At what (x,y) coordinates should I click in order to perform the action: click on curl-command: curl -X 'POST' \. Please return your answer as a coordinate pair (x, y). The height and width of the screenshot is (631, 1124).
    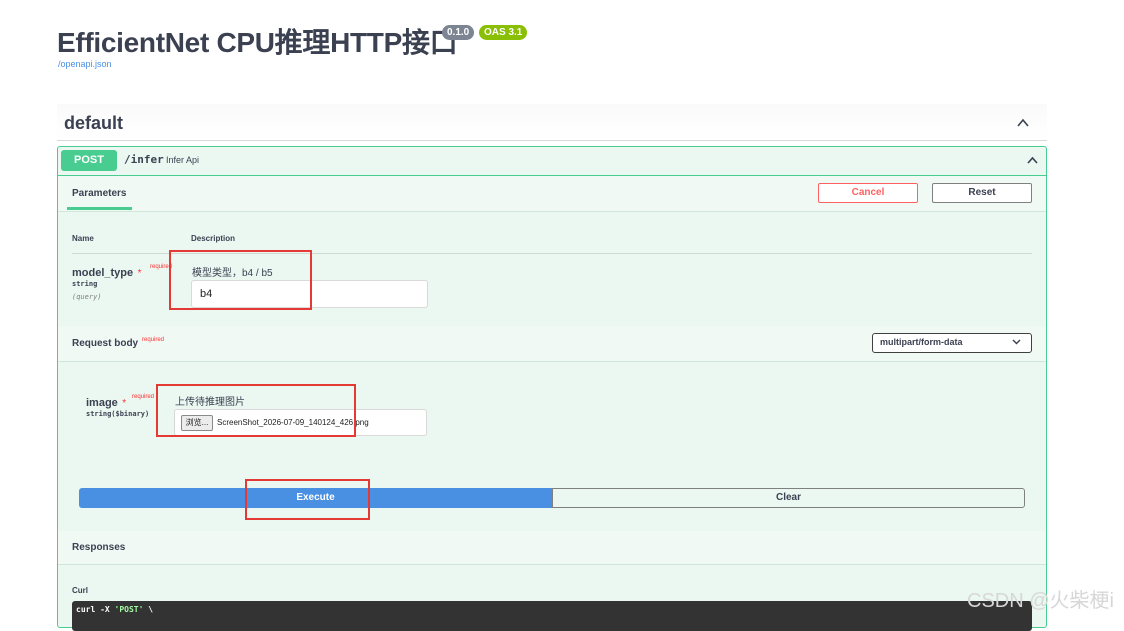
    Looking at the image, I should click on (114, 609).